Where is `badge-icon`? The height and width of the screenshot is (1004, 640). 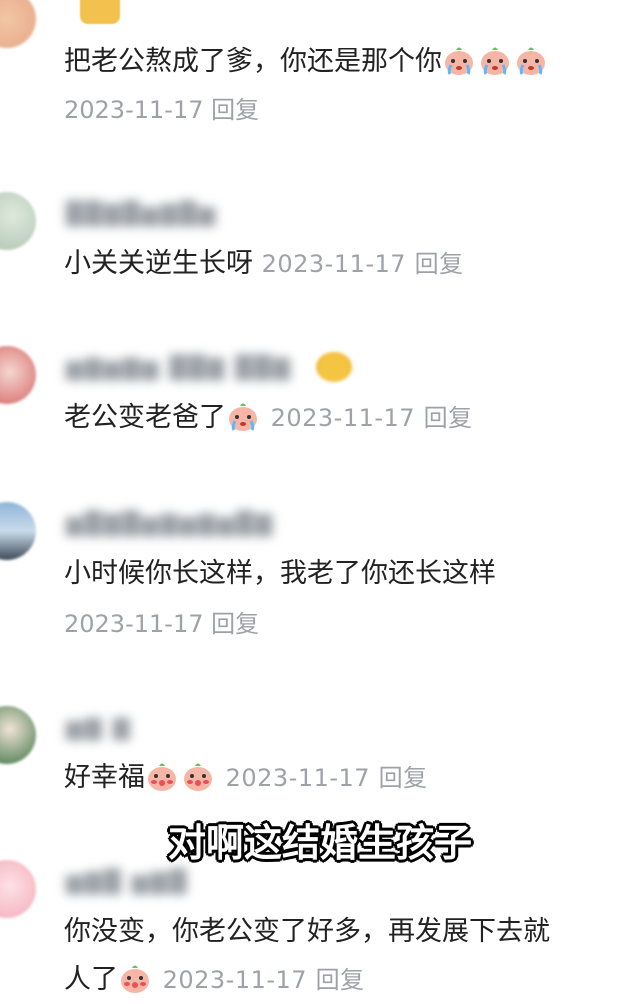 badge-icon is located at coordinates (100, 12).